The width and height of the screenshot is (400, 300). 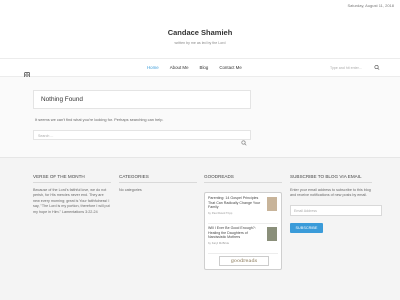 What do you see at coordinates (179, 67) in the screenshot?
I see `nav-item-about-me: About Me` at bounding box center [179, 67].